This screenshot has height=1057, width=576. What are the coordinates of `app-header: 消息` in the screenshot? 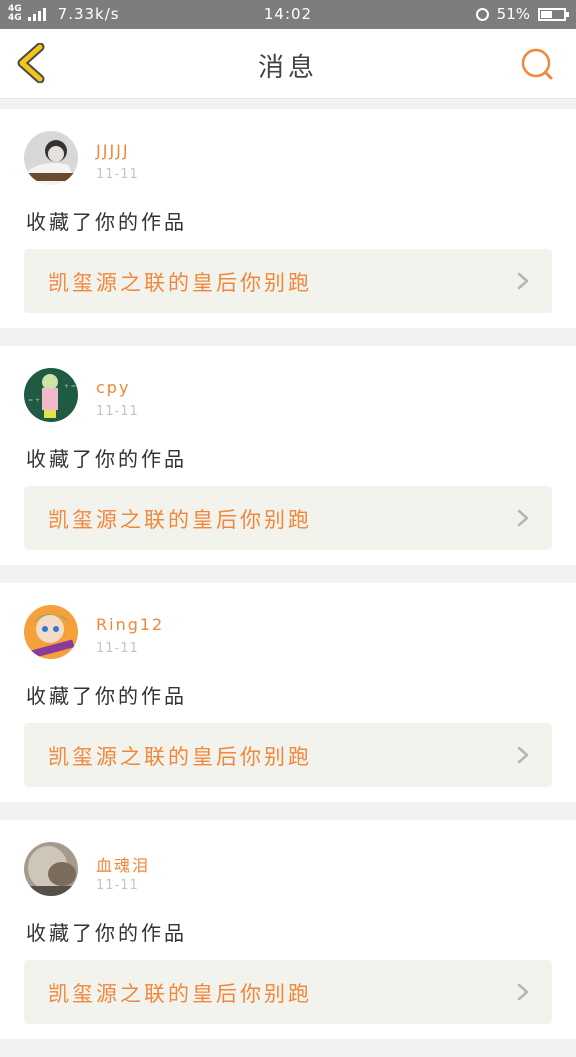 It's located at (288, 64).